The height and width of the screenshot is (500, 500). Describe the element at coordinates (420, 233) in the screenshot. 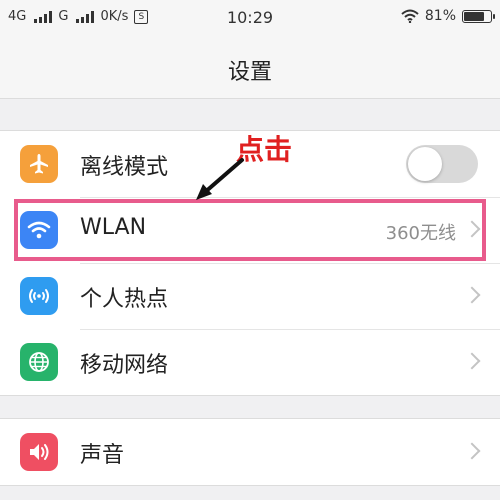

I see `wlan-current-network: 360无线` at that location.